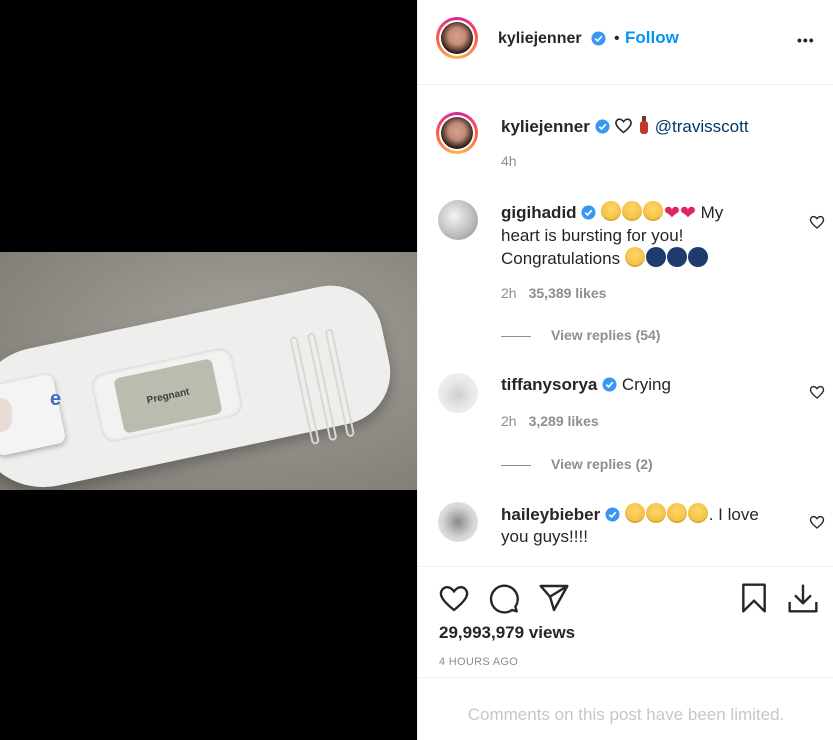  Describe the element at coordinates (702, 126) in the screenshot. I see `caption-mention: @travisscott` at that location.